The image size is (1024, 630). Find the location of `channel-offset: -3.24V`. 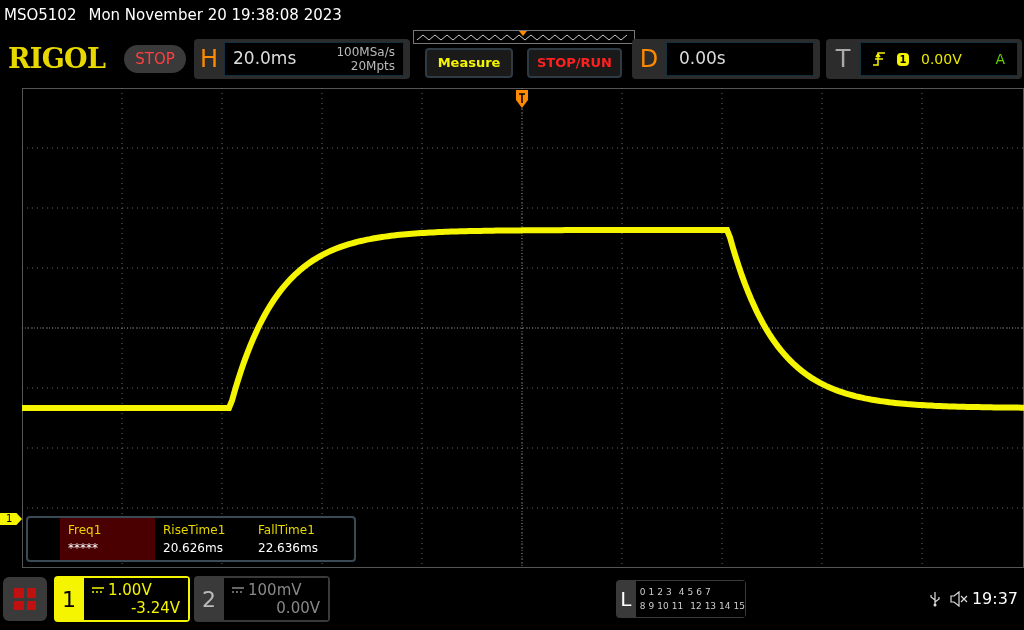

channel-offset: -3.24V is located at coordinates (155, 608).